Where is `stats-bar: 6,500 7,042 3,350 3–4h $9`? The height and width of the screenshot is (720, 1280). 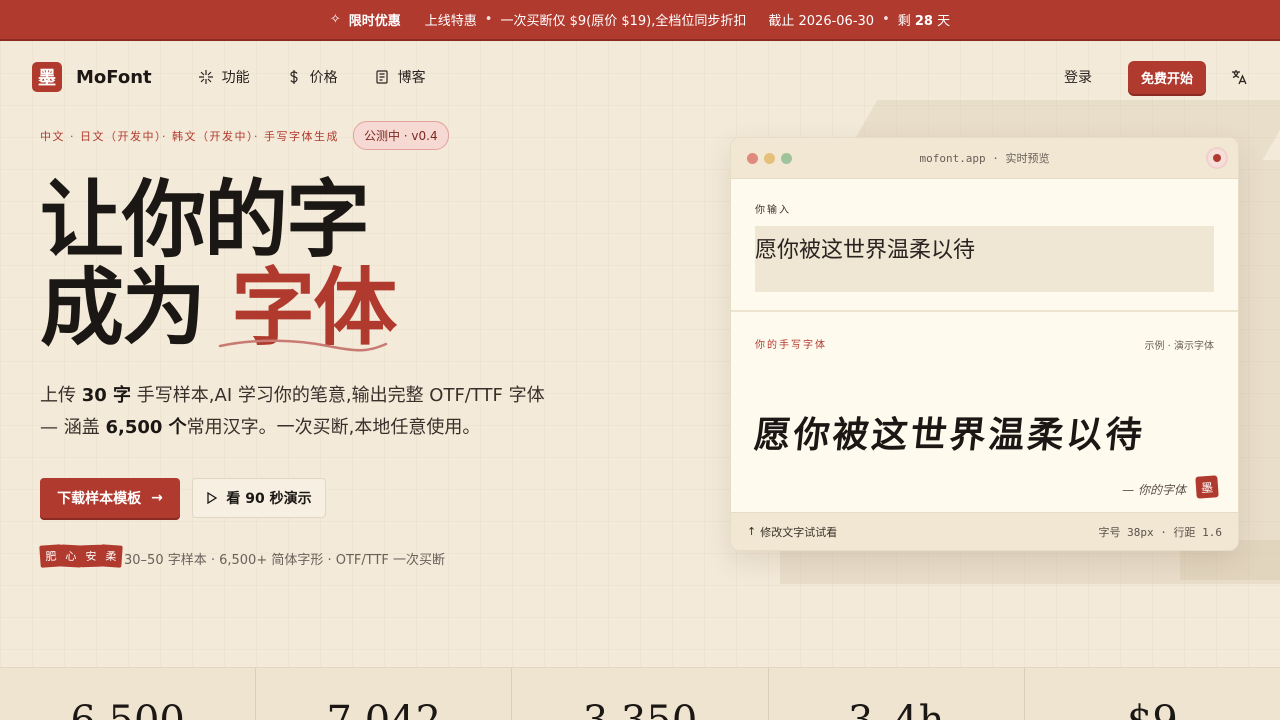 stats-bar: 6,500 7,042 3,350 3–4h $9 is located at coordinates (640, 693).